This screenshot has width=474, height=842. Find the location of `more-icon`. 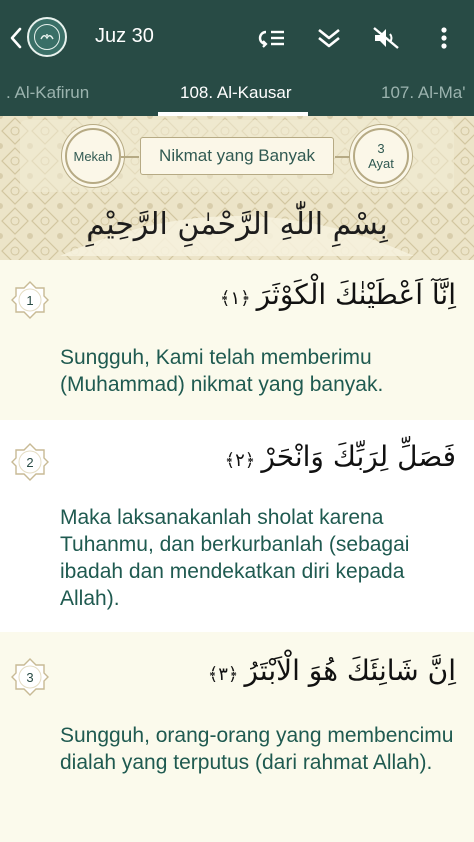

more-icon is located at coordinates (444, 38).